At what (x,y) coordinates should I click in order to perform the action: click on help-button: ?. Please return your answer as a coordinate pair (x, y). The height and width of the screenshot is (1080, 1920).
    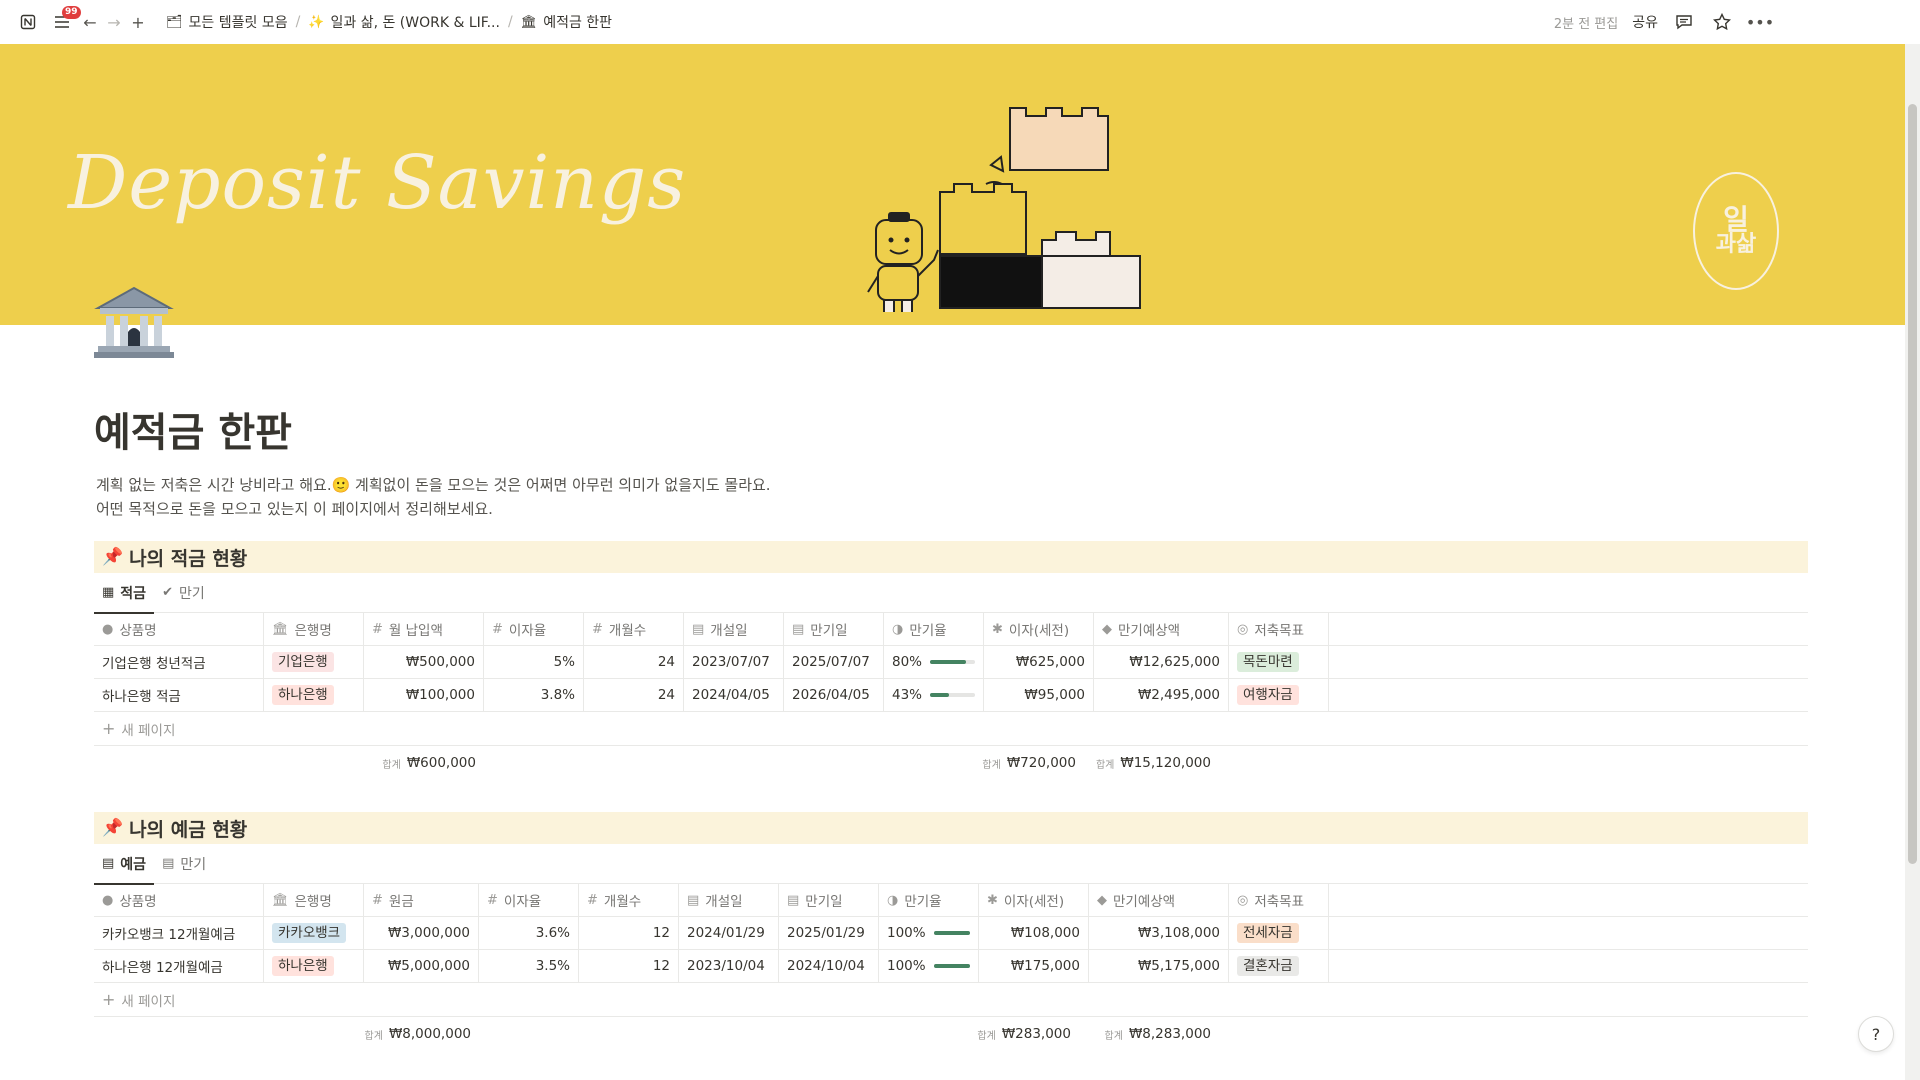
    Looking at the image, I should click on (1876, 1034).